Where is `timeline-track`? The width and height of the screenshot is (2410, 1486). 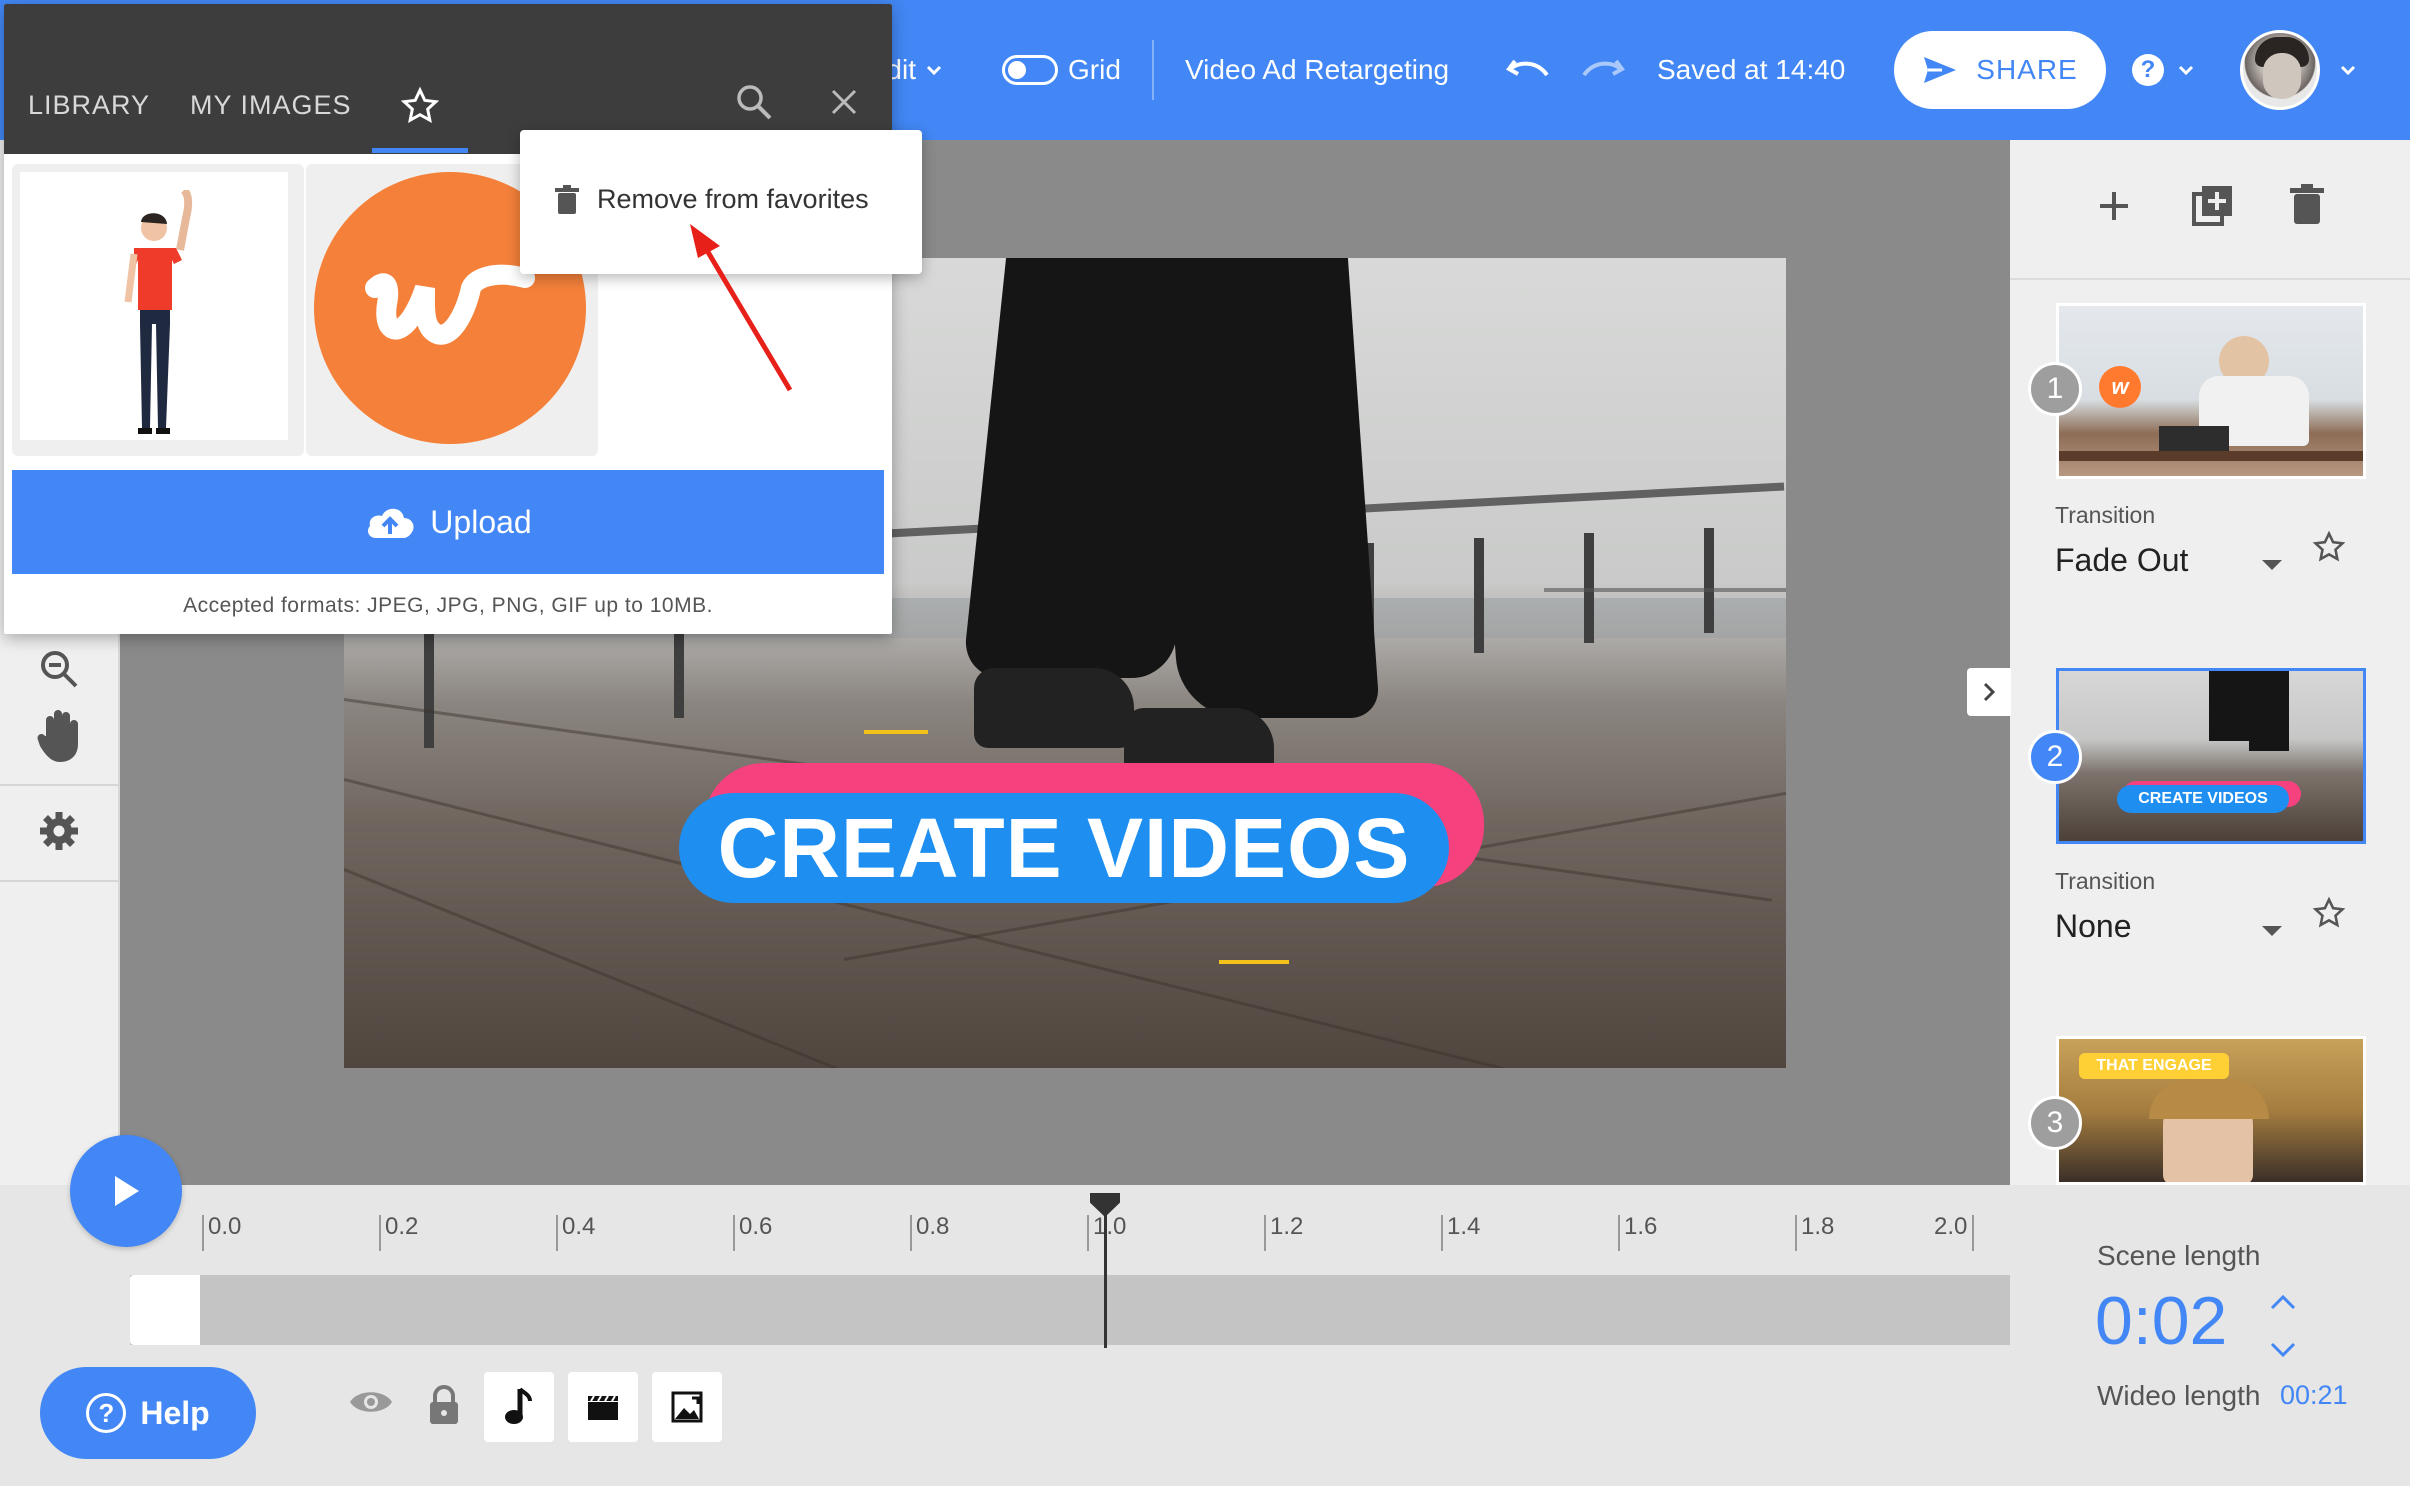 timeline-track is located at coordinates (1070, 1310).